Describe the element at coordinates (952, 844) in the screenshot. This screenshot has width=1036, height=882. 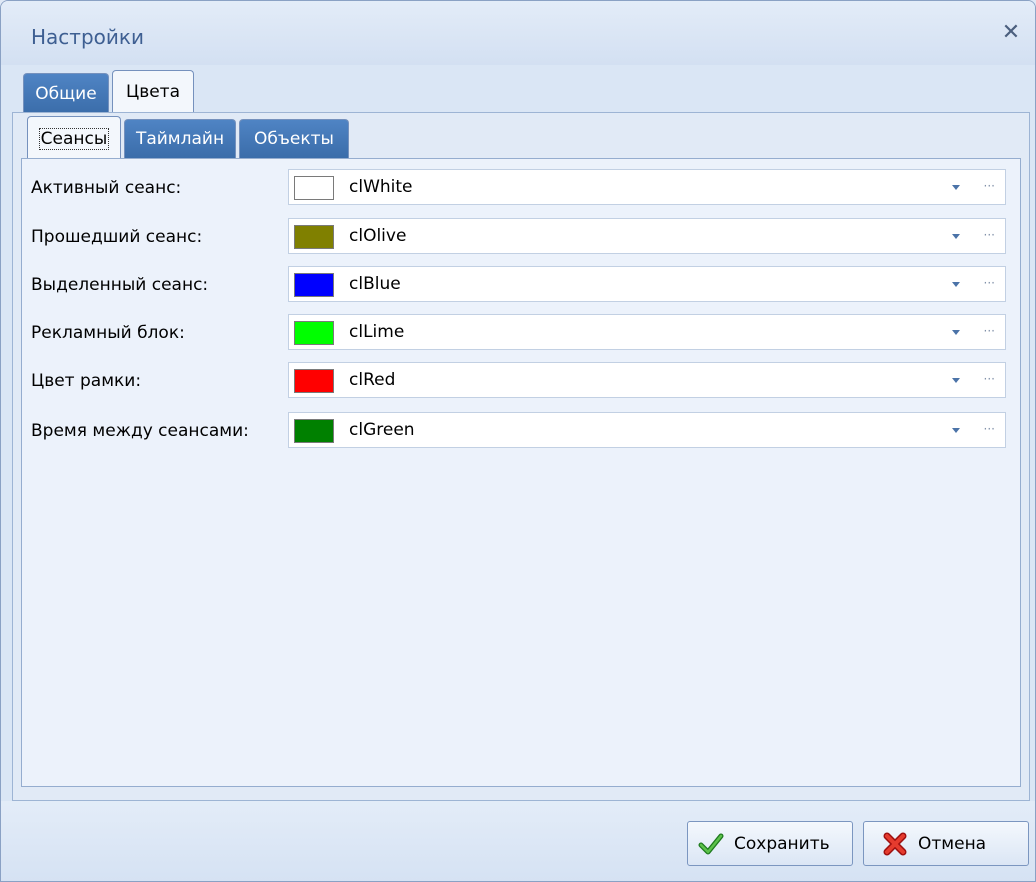
I see `cancel-button-label: Отмена` at that location.